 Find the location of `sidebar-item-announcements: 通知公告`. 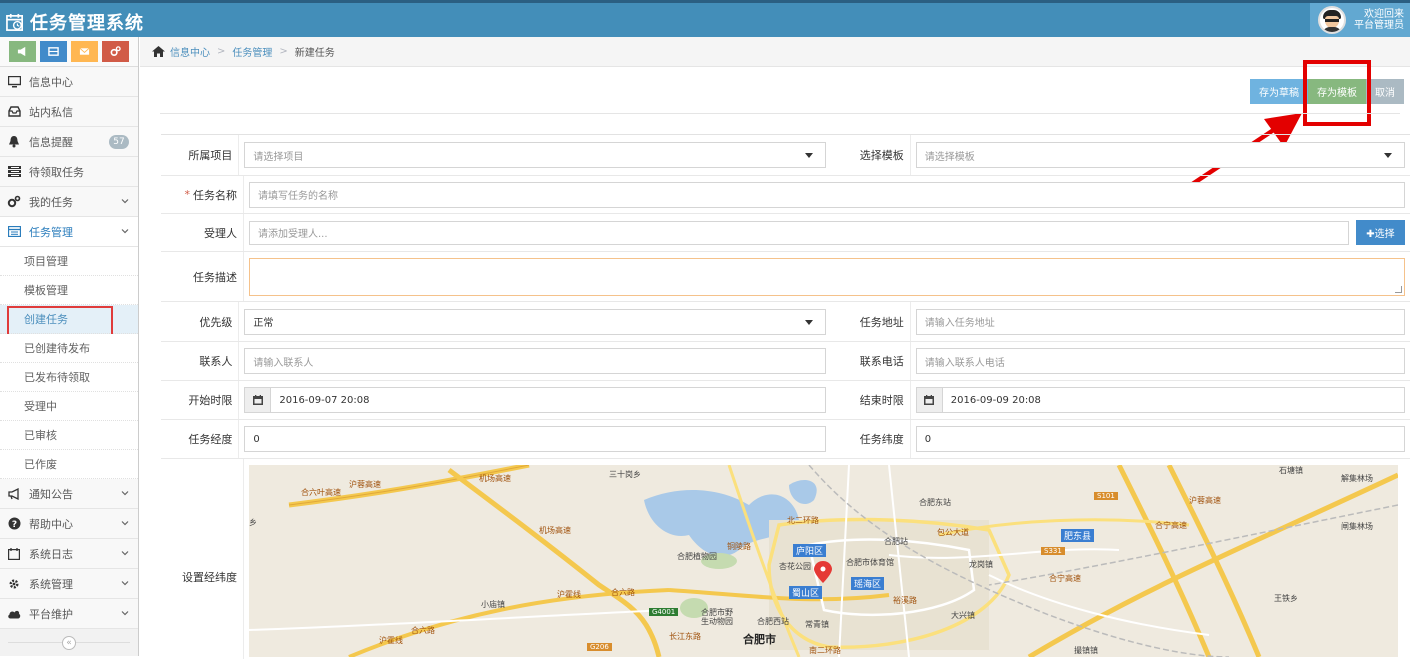

sidebar-item-announcements: 通知公告 is located at coordinates (69, 494).